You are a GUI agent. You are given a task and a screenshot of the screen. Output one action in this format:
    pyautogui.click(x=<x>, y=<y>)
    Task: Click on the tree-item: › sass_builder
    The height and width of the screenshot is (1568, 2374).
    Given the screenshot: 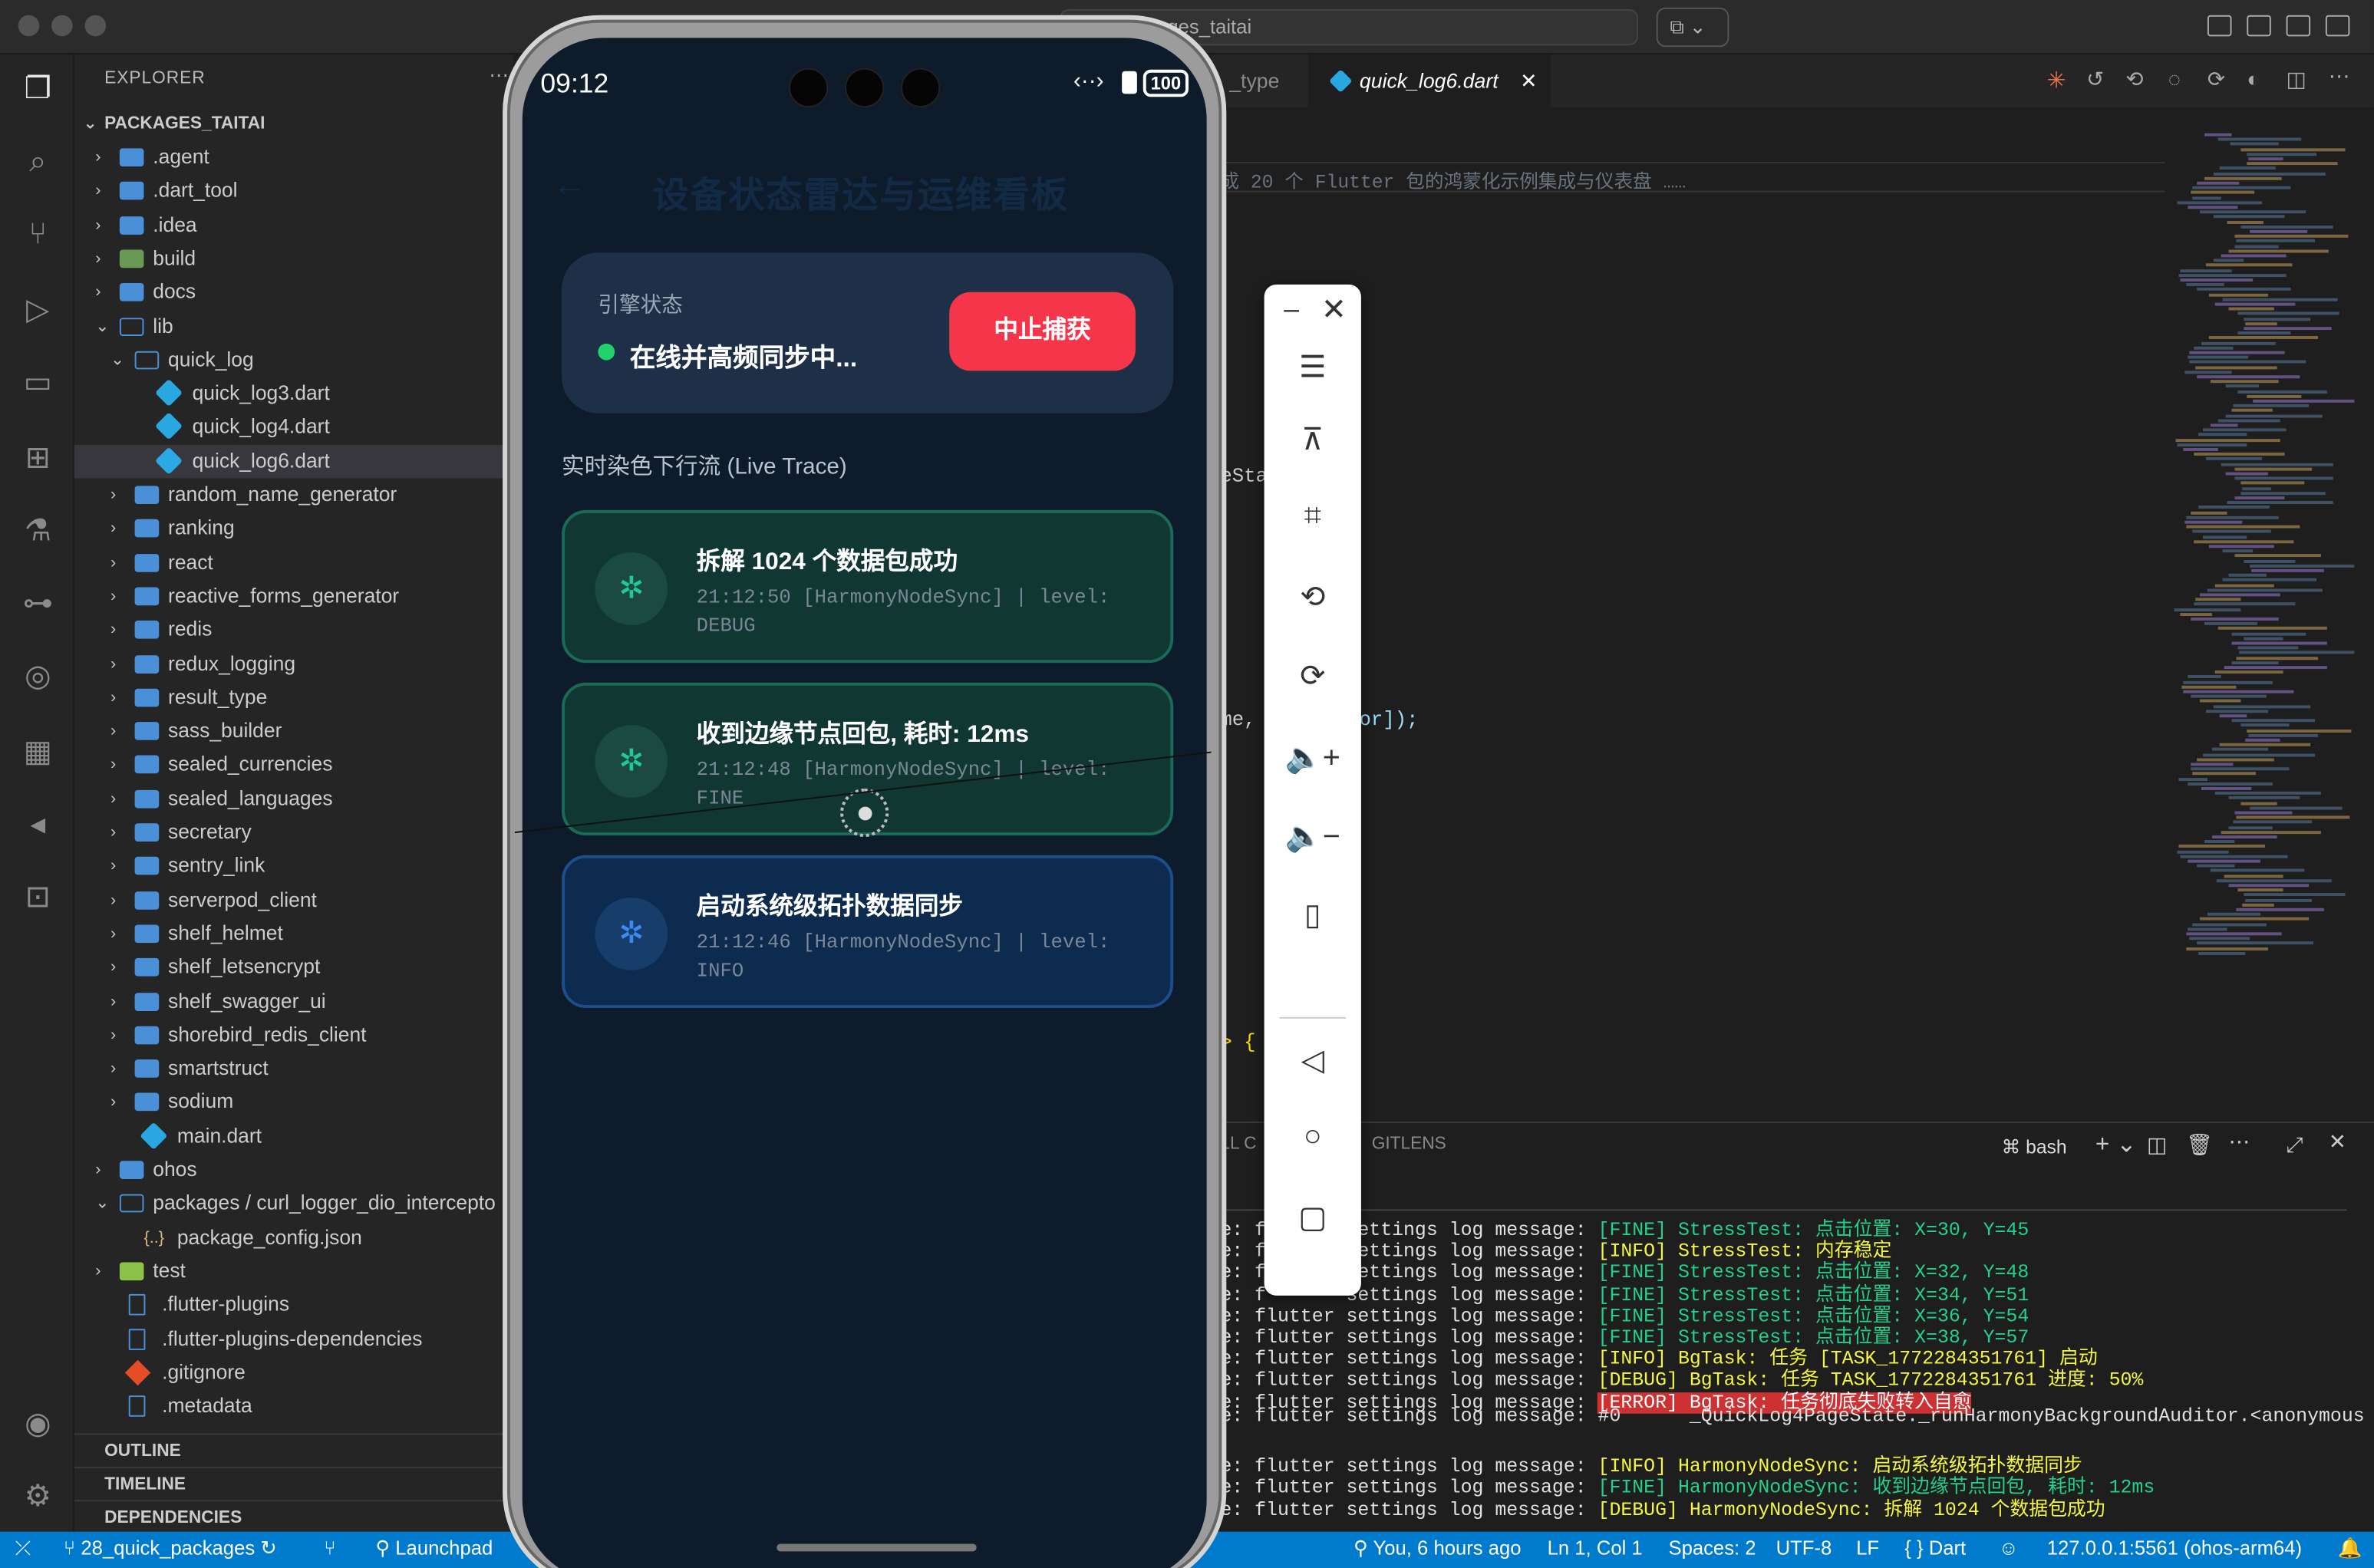 What is the action you would take?
    pyautogui.click(x=294, y=730)
    